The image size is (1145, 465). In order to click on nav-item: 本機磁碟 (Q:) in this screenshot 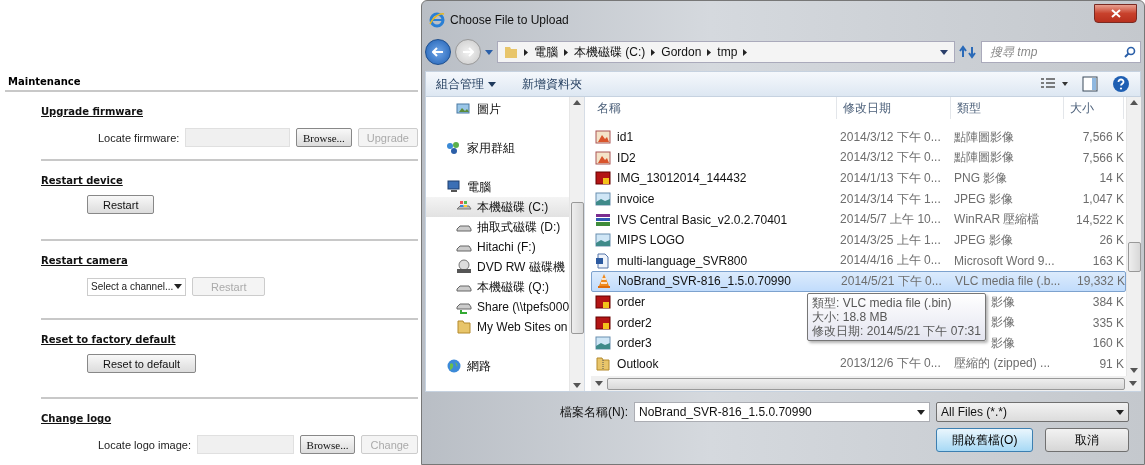, I will do `click(498, 287)`.